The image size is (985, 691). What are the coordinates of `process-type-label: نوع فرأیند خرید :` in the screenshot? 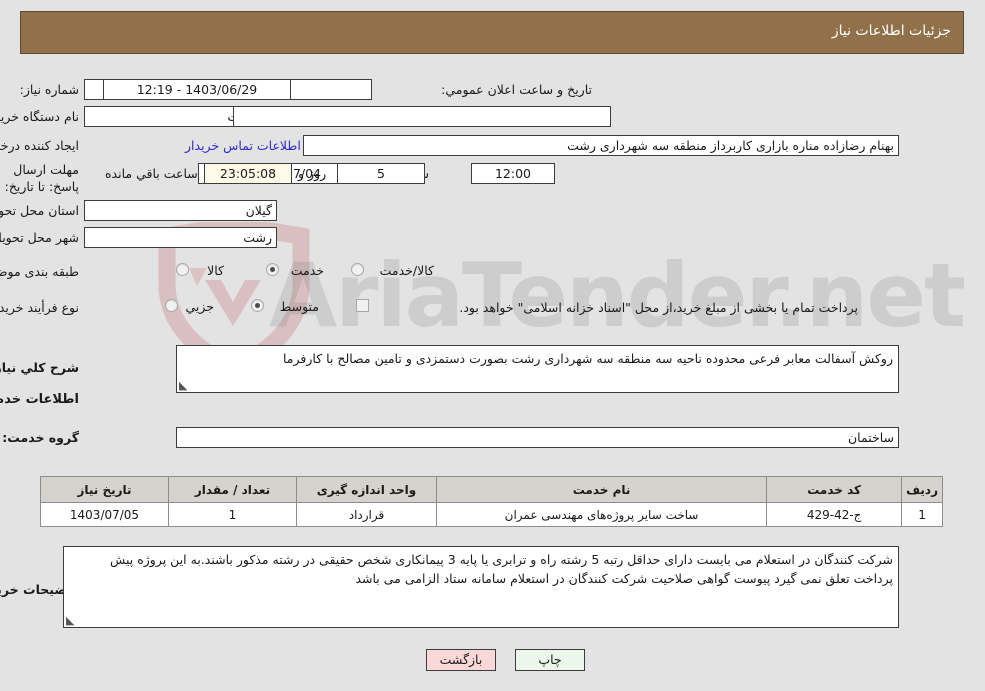 It's located at (40, 307).